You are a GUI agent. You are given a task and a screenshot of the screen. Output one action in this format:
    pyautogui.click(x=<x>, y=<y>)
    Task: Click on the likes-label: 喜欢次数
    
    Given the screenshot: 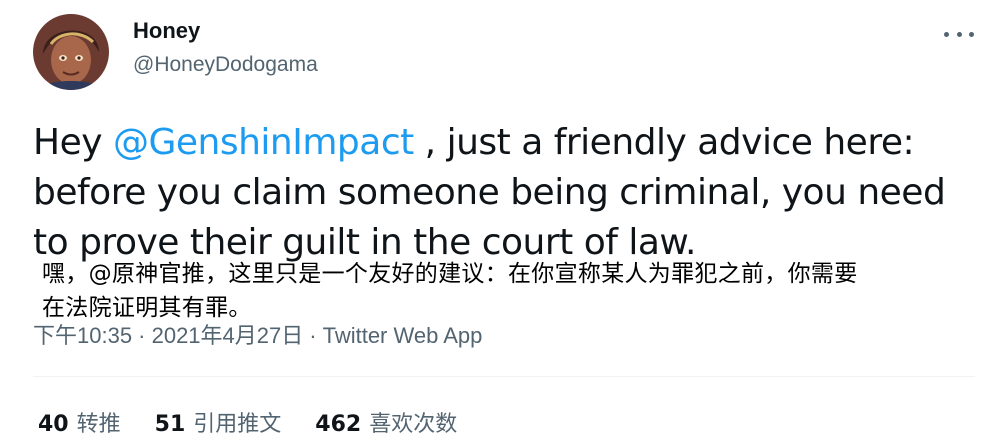 What is the action you would take?
    pyautogui.click(x=413, y=424)
    